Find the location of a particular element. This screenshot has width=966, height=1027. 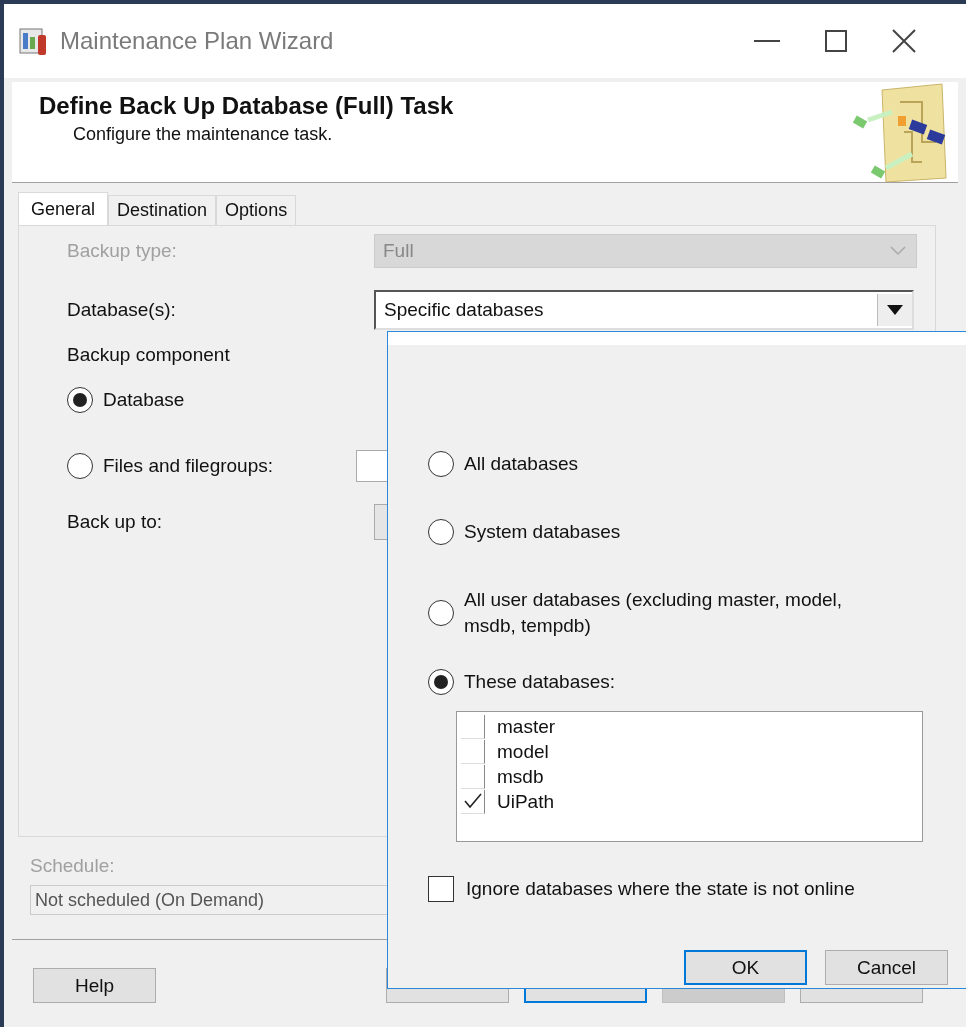

back-up-to-label: Back up to: is located at coordinates (115, 522).